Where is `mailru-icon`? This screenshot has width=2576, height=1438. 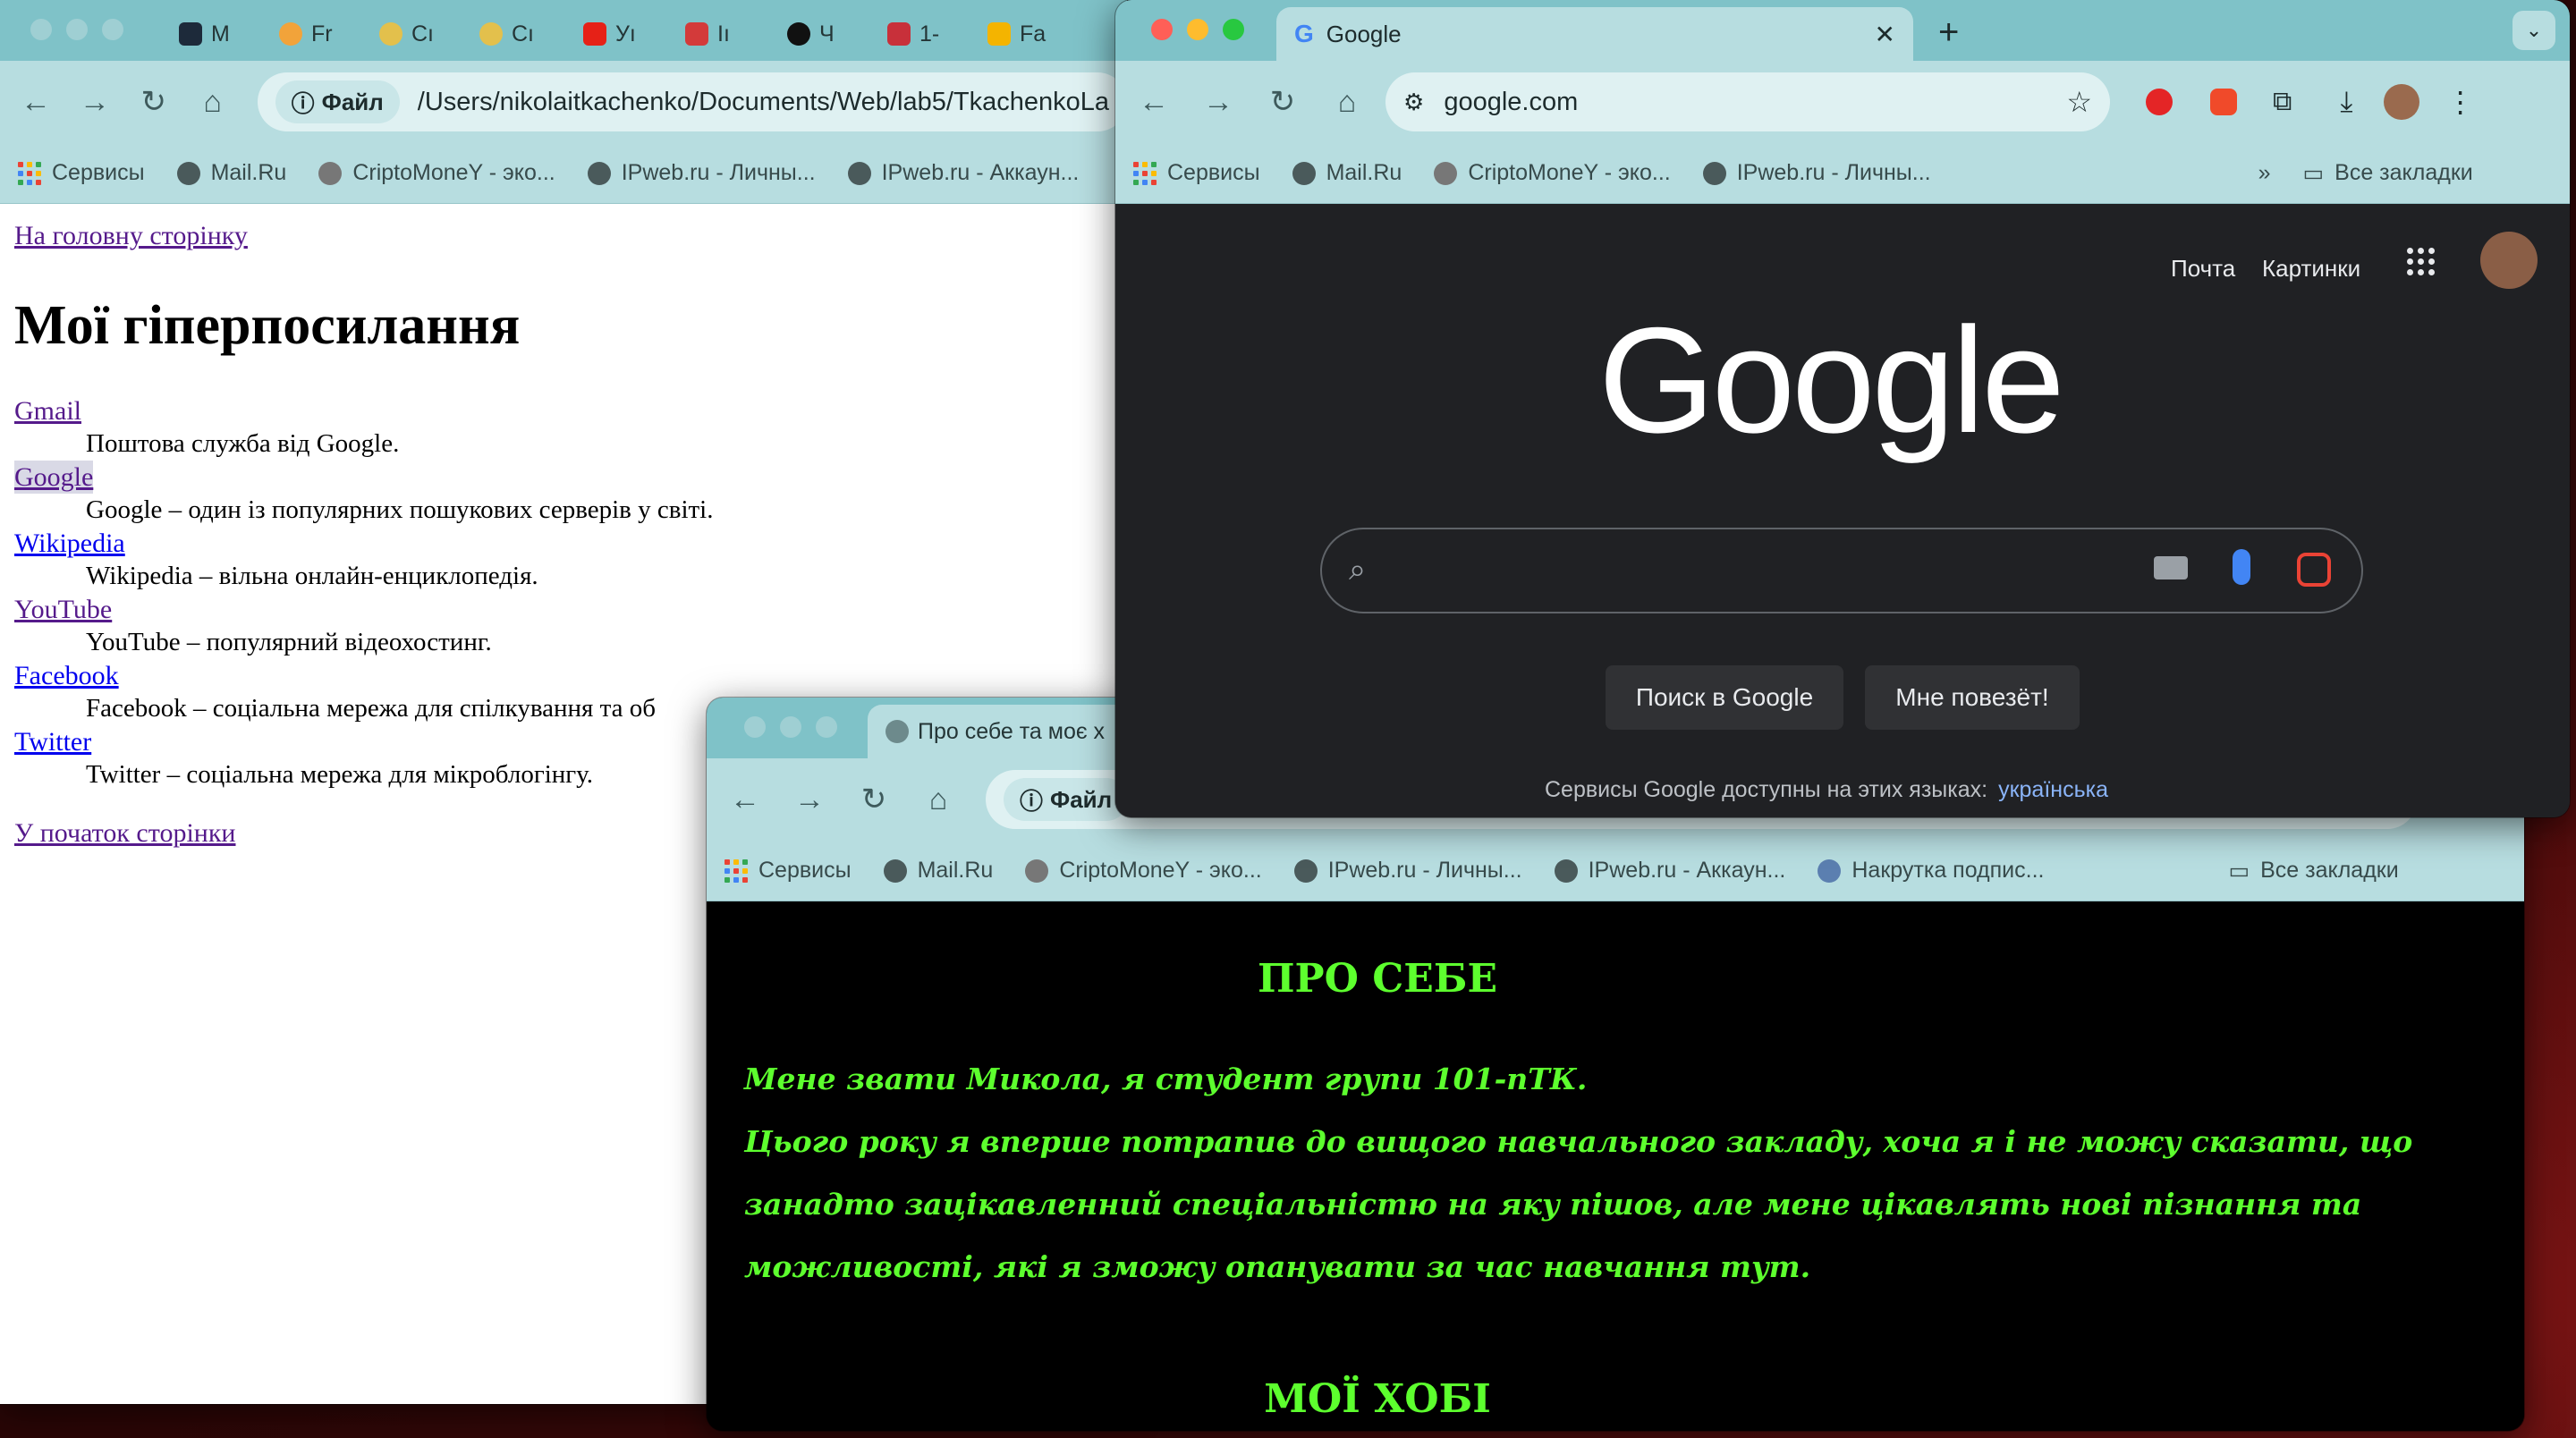 mailru-icon is located at coordinates (1304, 173).